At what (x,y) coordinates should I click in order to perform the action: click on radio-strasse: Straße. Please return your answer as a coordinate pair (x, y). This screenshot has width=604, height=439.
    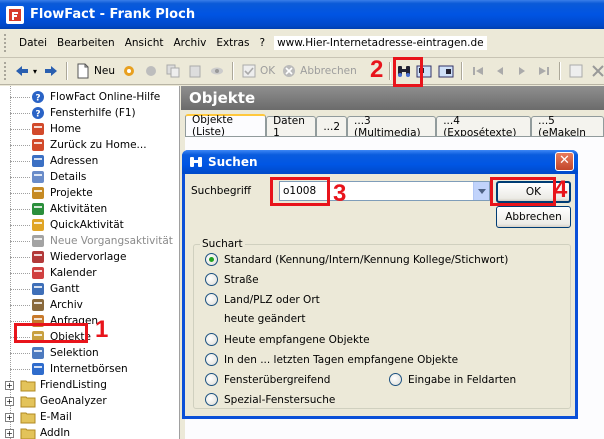
    Looking at the image, I should click on (232, 279).